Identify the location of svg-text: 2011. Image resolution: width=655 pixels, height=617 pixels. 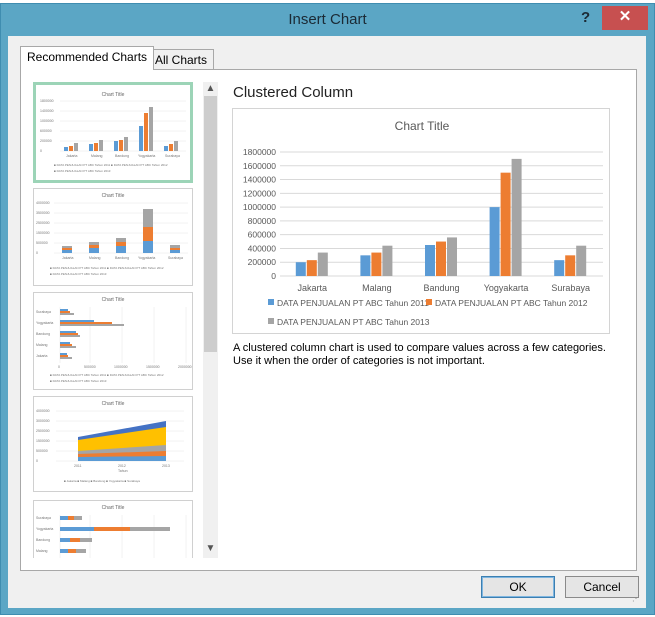
(78, 466).